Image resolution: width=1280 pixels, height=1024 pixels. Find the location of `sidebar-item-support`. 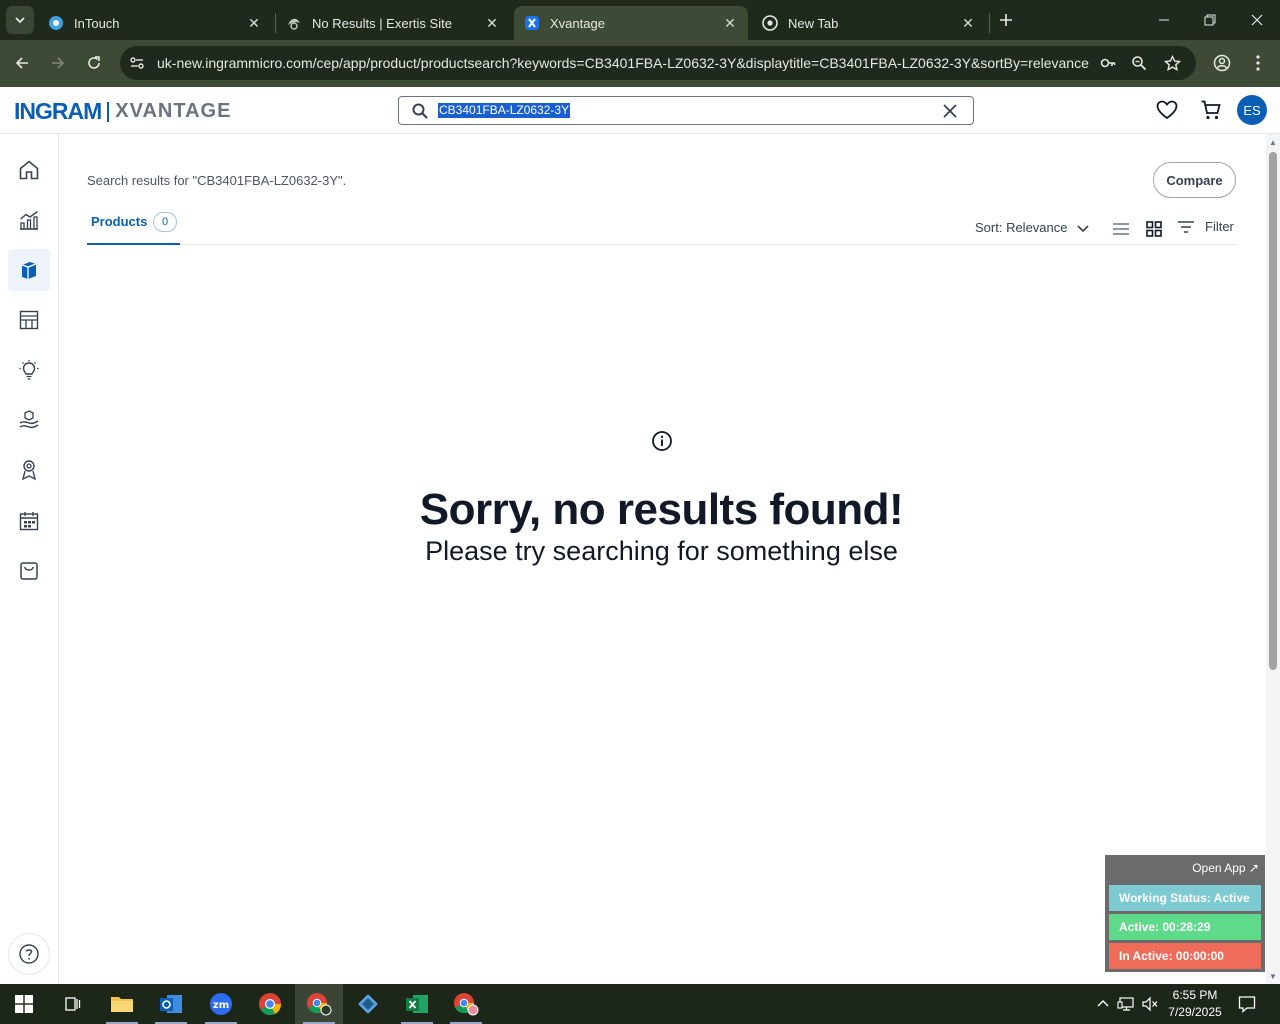

sidebar-item-support is located at coordinates (29, 470).